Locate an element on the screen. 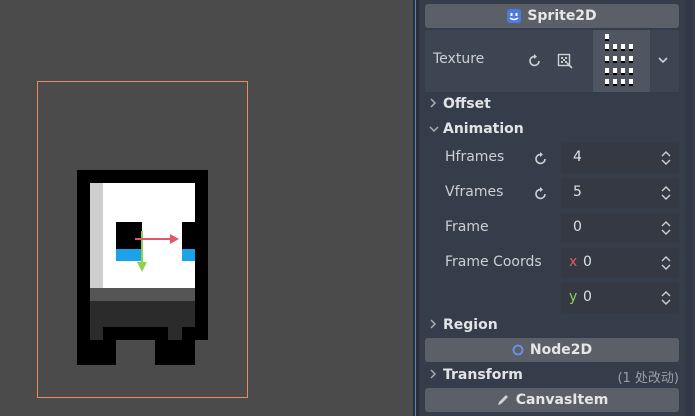 The height and width of the screenshot is (416, 695). frame-label: Frame is located at coordinates (467, 227).